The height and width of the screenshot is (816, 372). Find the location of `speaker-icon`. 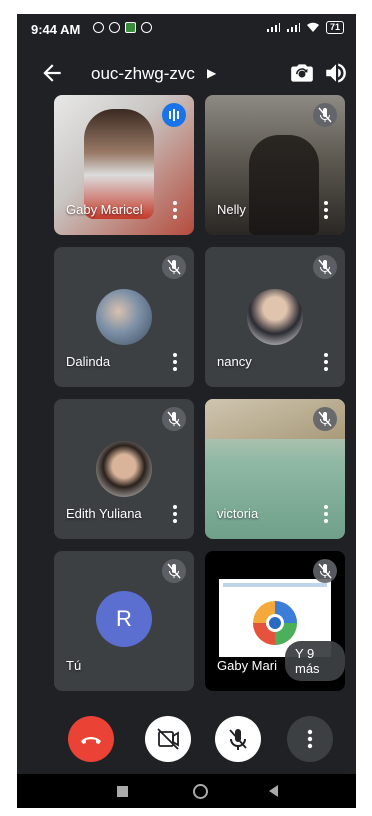

speaker-icon is located at coordinates (336, 73).